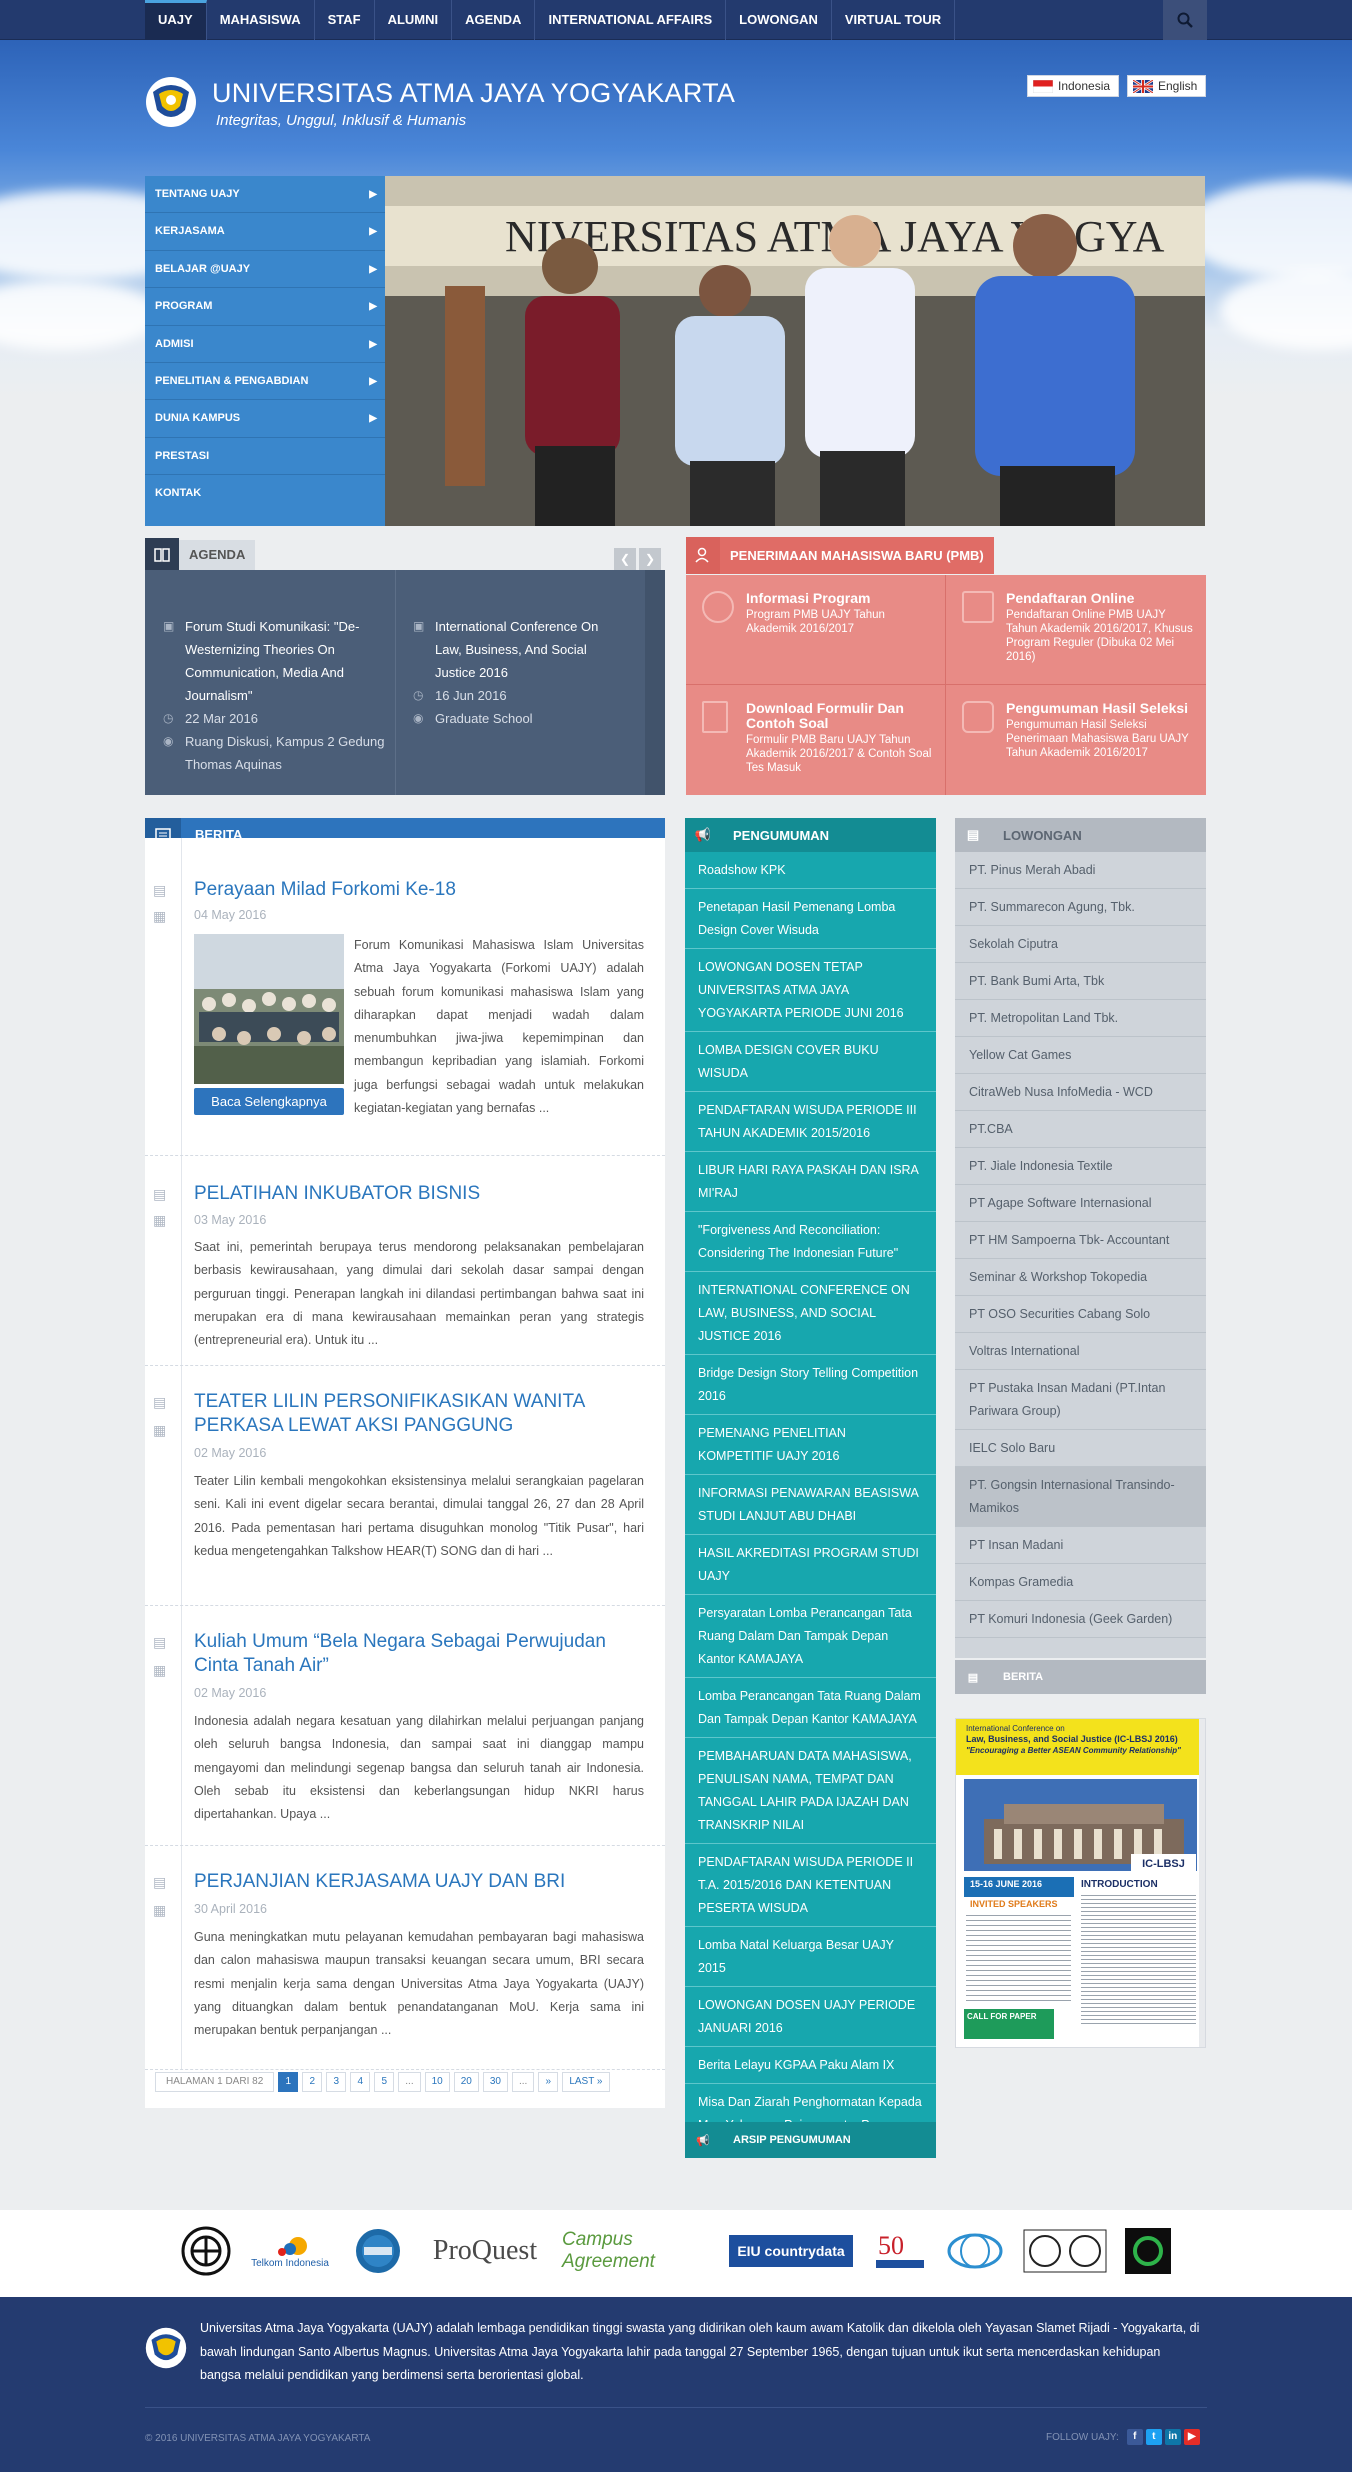 This screenshot has width=1352, height=2472. I want to click on nav-item-virtual-tour: VIRTUAL TOUR, so click(894, 20).